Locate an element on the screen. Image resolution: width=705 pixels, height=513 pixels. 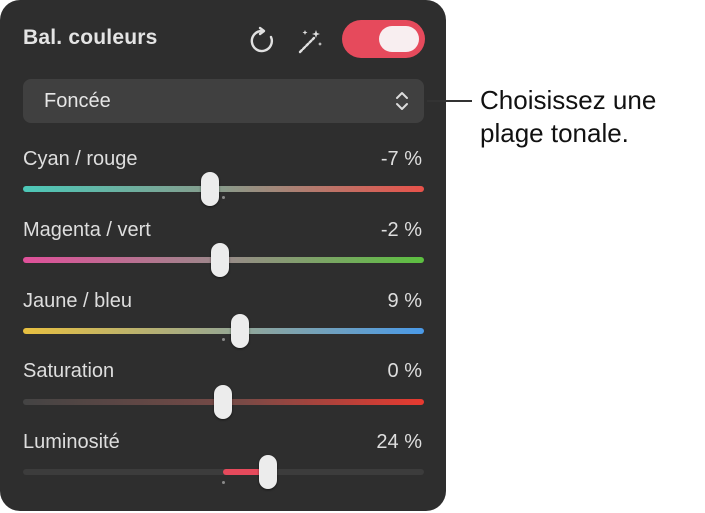
slider-value-luminosity: 24 % is located at coordinates (399, 442).